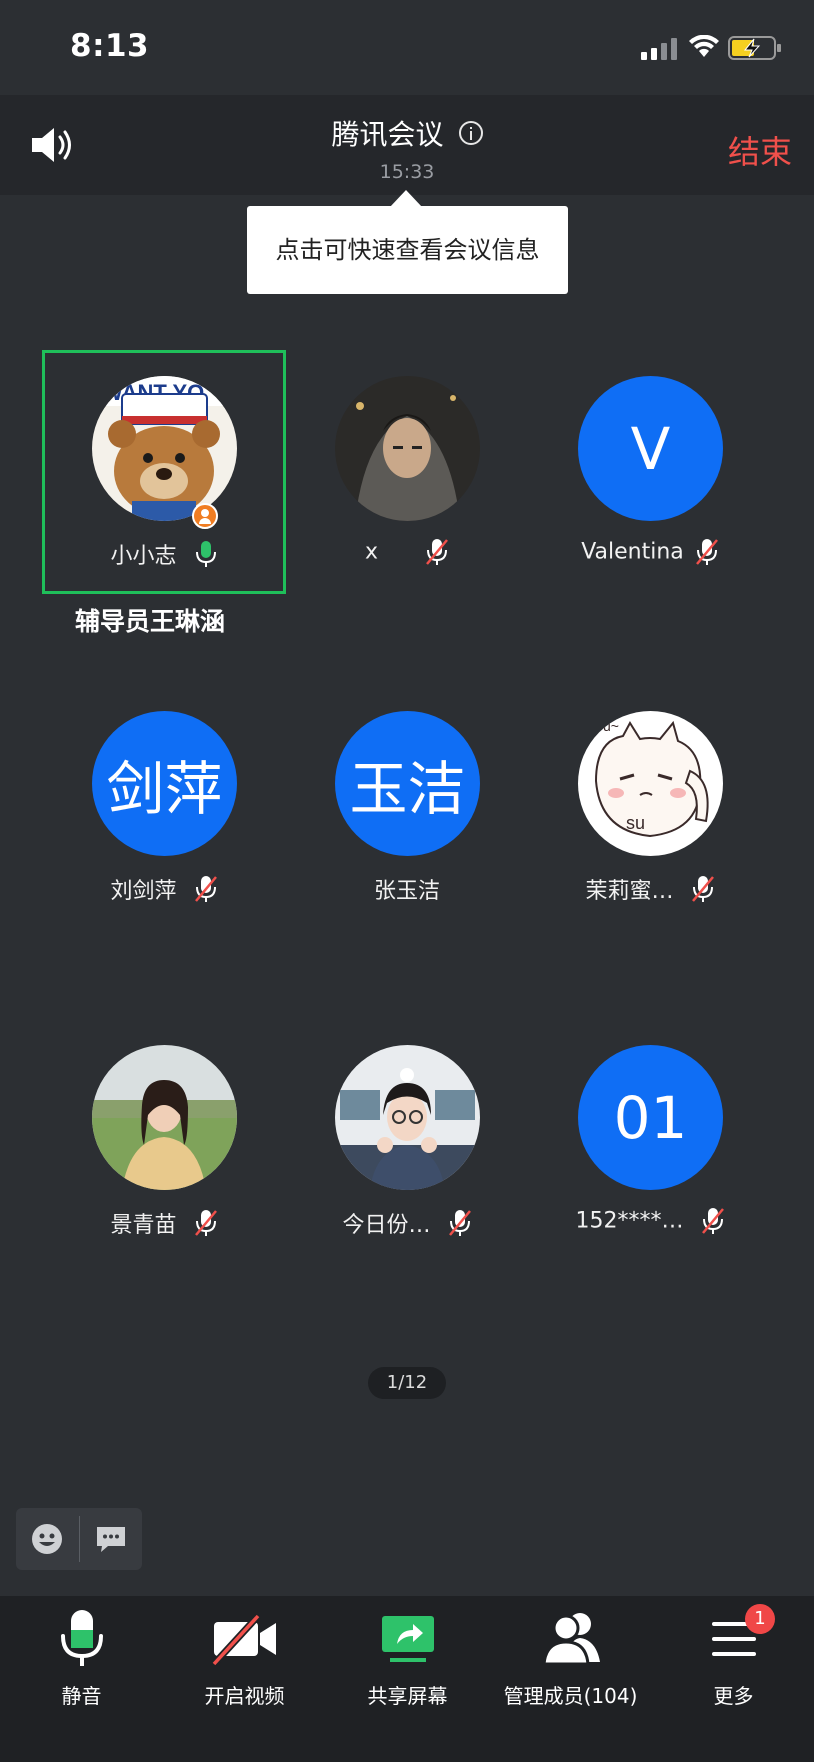 This screenshot has width=814, height=1762. What do you see at coordinates (407, 172) in the screenshot?
I see `meeting-elapsed-time: 15:33` at bounding box center [407, 172].